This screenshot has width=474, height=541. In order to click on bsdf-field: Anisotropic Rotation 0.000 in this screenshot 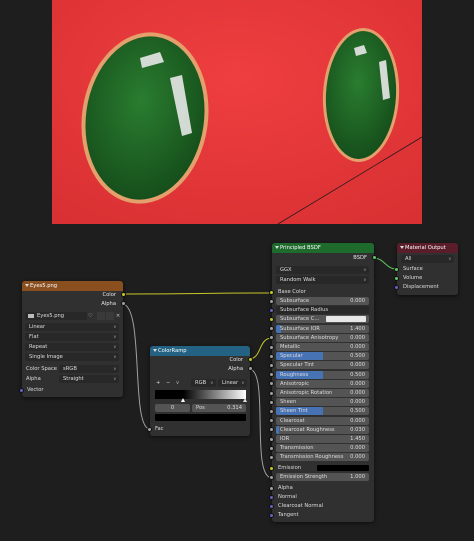, I will do `click(322, 393)`.